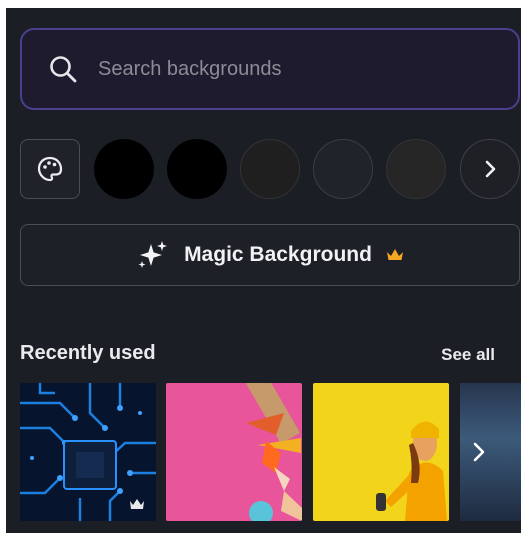 The width and height of the screenshot is (521, 533). I want to click on more-colors-button, so click(490, 169).